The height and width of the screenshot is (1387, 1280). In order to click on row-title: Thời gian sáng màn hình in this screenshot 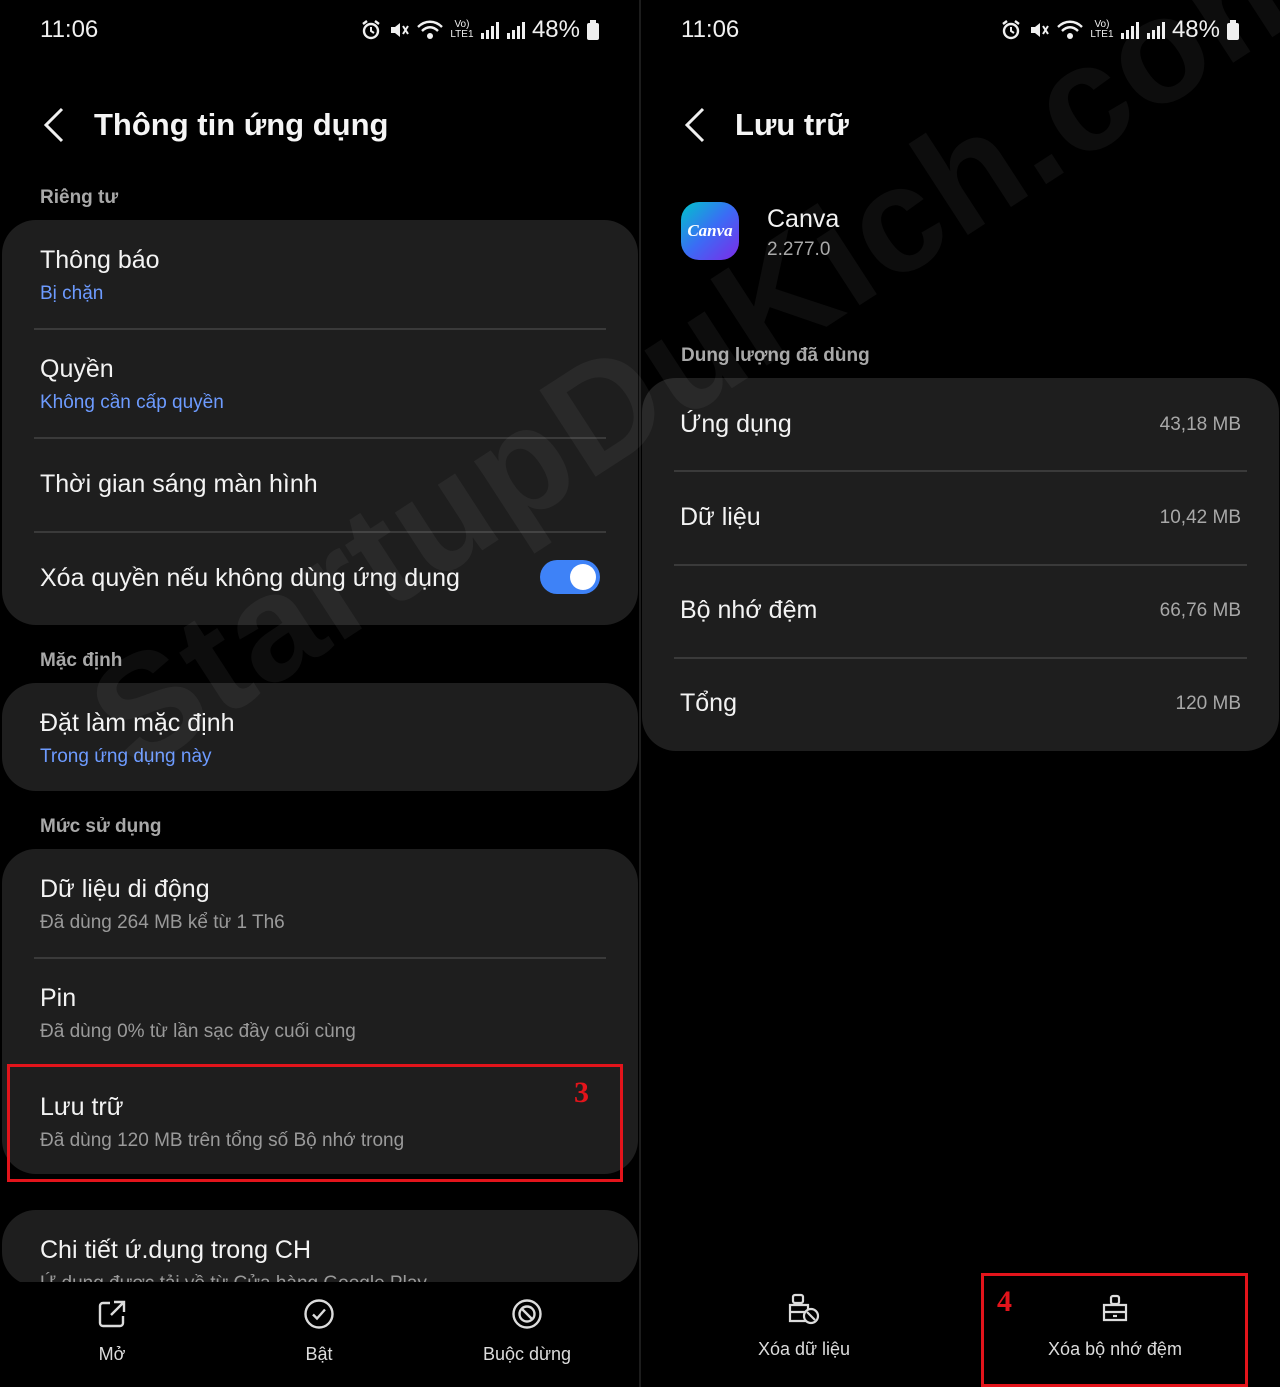, I will do `click(179, 484)`.